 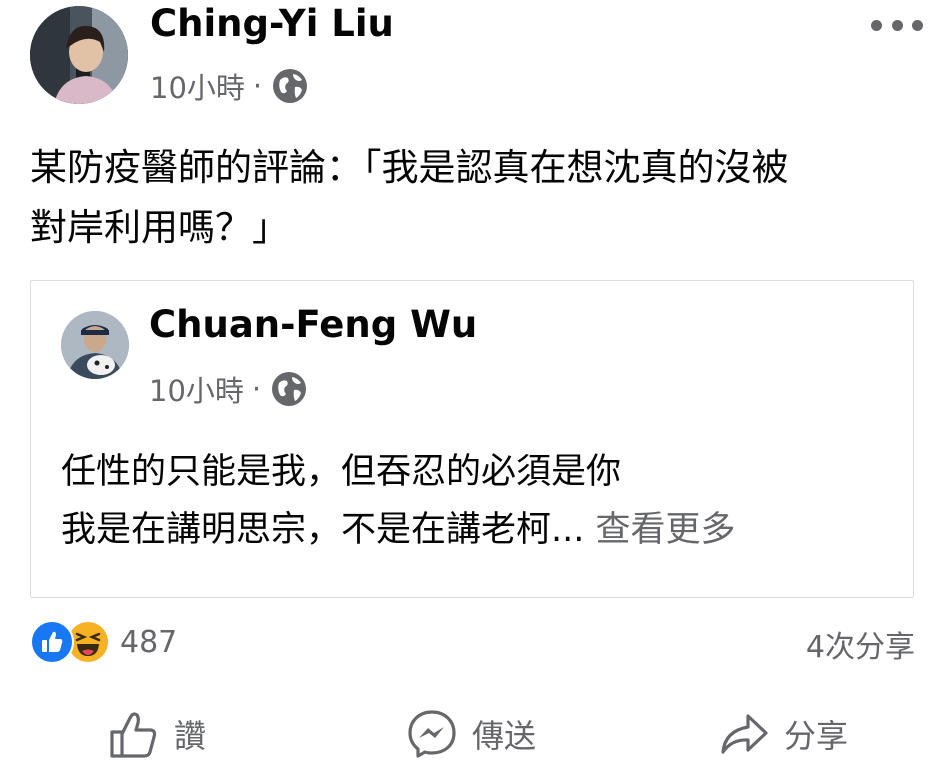 I want to click on see-more-link: 查看更多, so click(x=666, y=530).